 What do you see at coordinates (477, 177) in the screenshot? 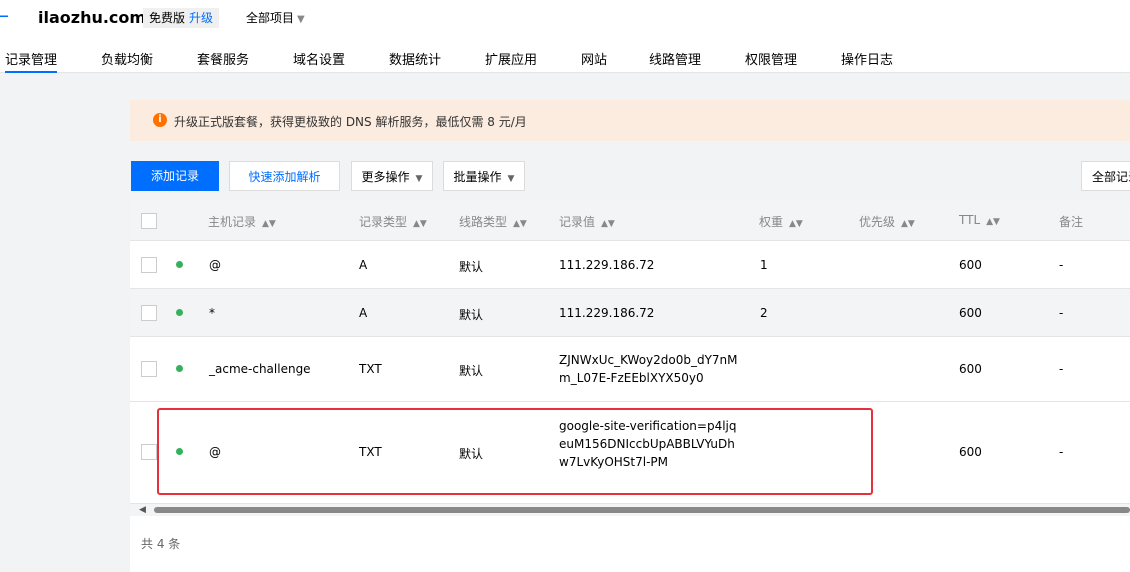
I see `batch-actions-label: 批量操作` at bounding box center [477, 177].